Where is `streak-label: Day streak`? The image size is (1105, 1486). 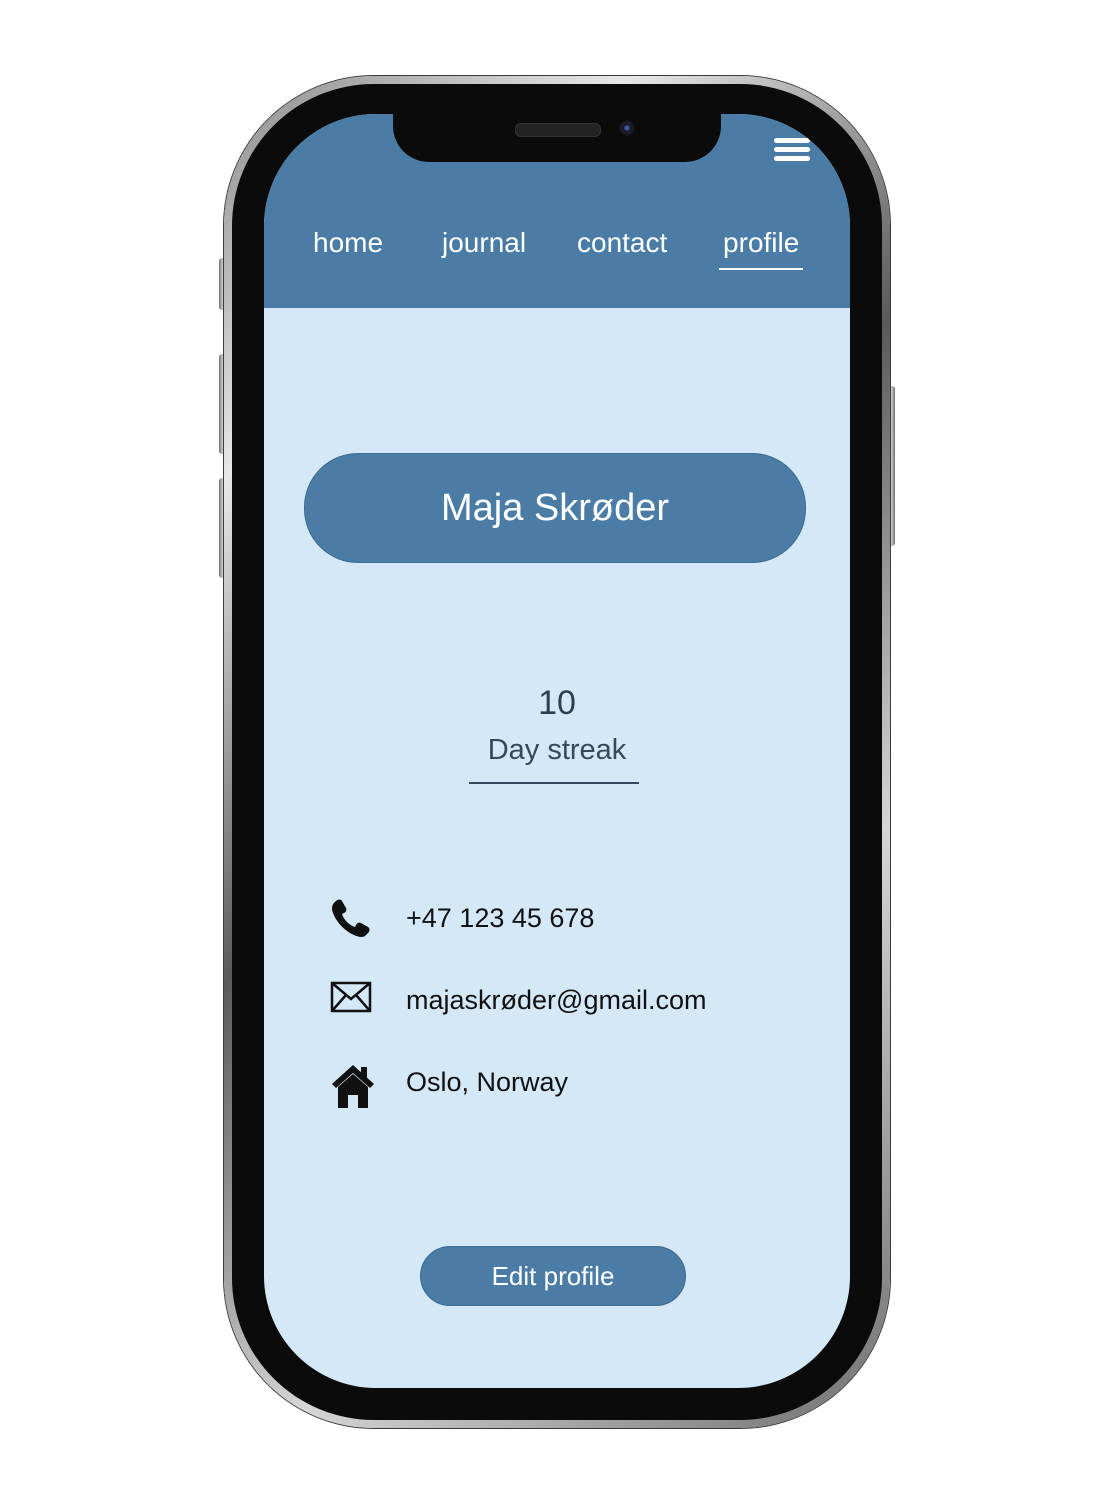 streak-label: Day streak is located at coordinates (557, 750).